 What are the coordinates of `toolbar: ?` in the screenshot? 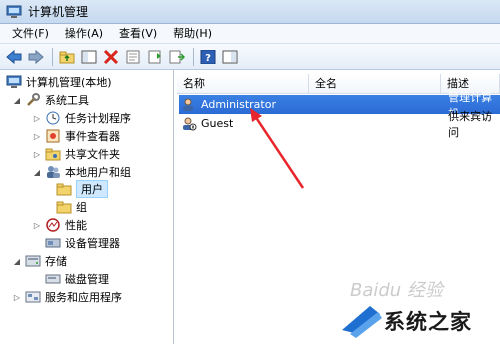 It's located at (250, 57).